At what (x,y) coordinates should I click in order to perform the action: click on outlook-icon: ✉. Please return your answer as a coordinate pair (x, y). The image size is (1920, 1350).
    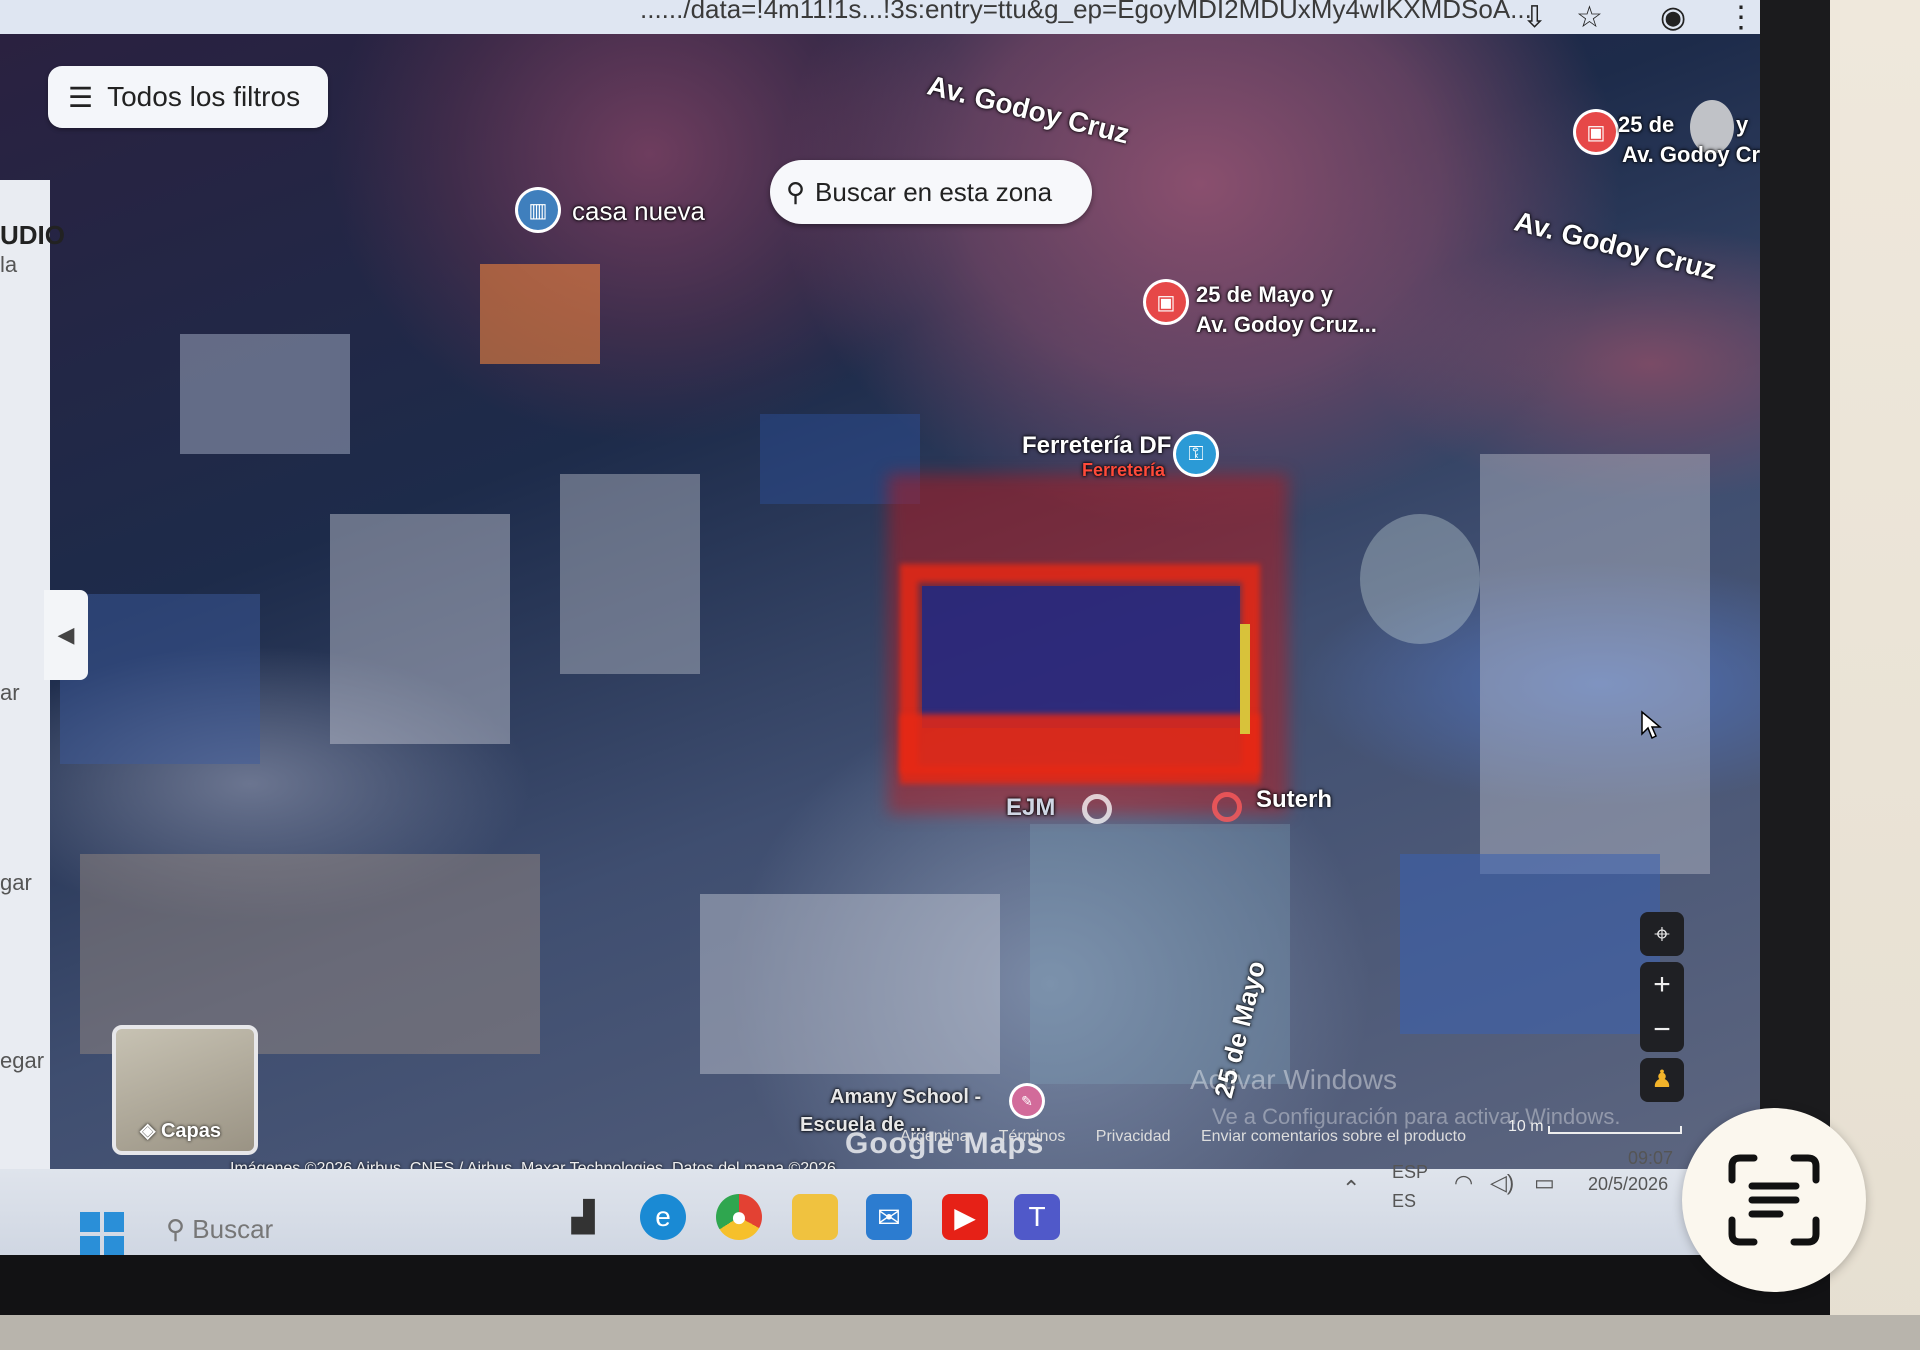
    Looking at the image, I should click on (889, 1217).